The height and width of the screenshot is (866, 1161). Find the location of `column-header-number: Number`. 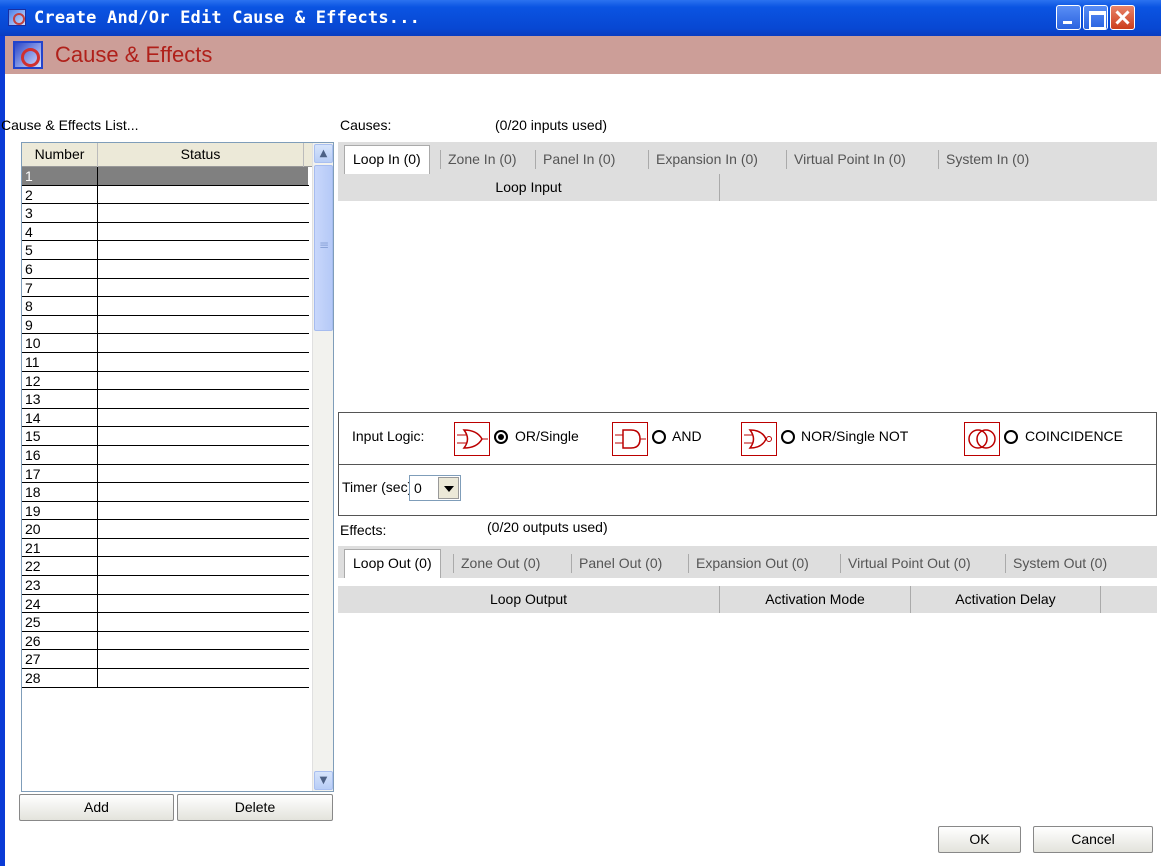

column-header-number: Number is located at coordinates (60, 155).